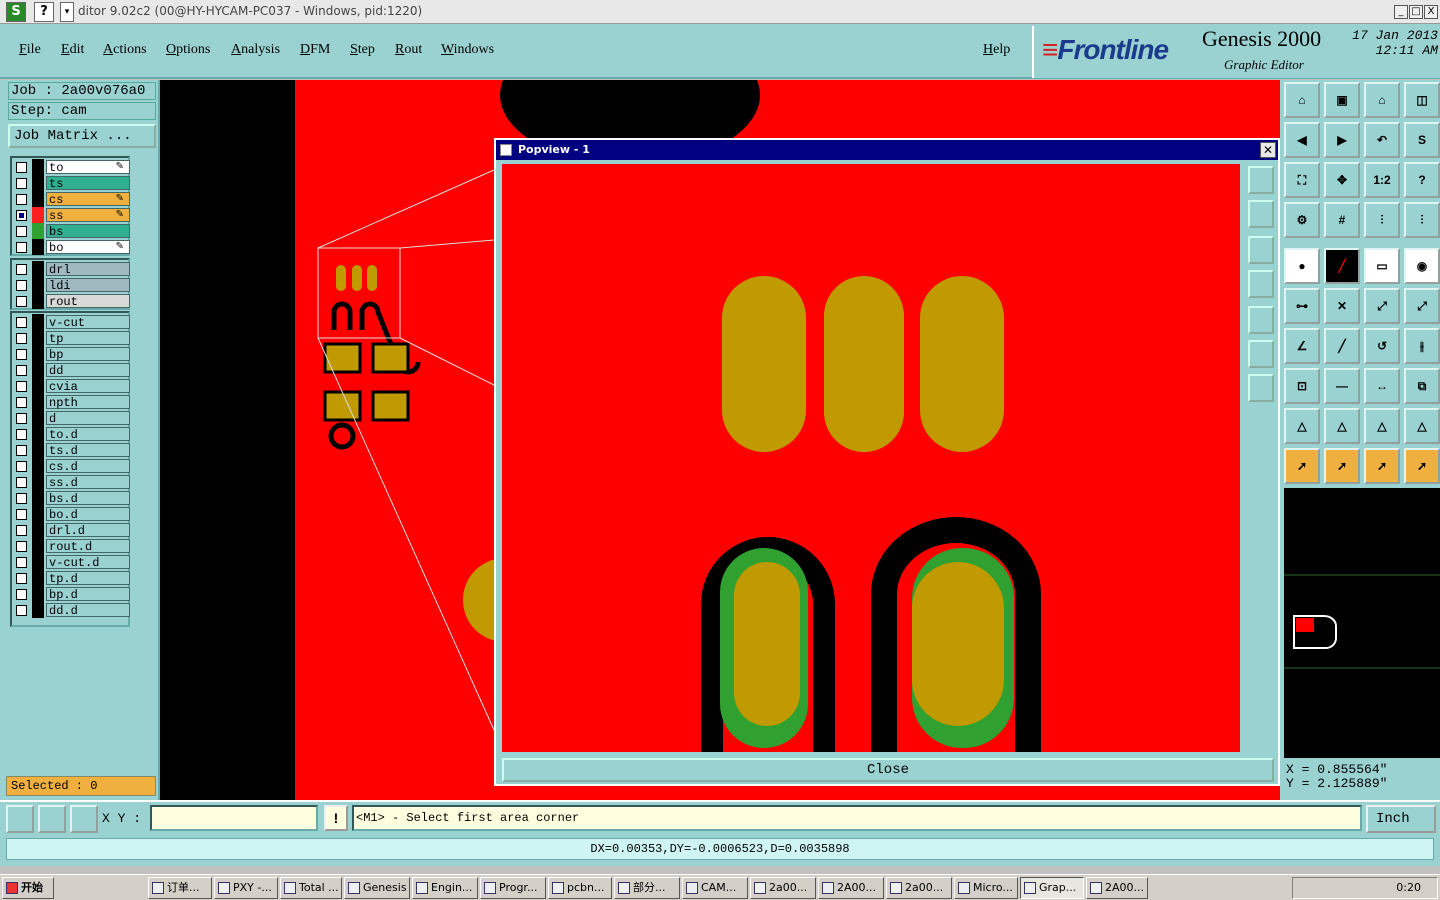 This screenshot has height=900, width=1440. Describe the element at coordinates (71, 546) in the screenshot. I see `layer-row: rout.d` at that location.